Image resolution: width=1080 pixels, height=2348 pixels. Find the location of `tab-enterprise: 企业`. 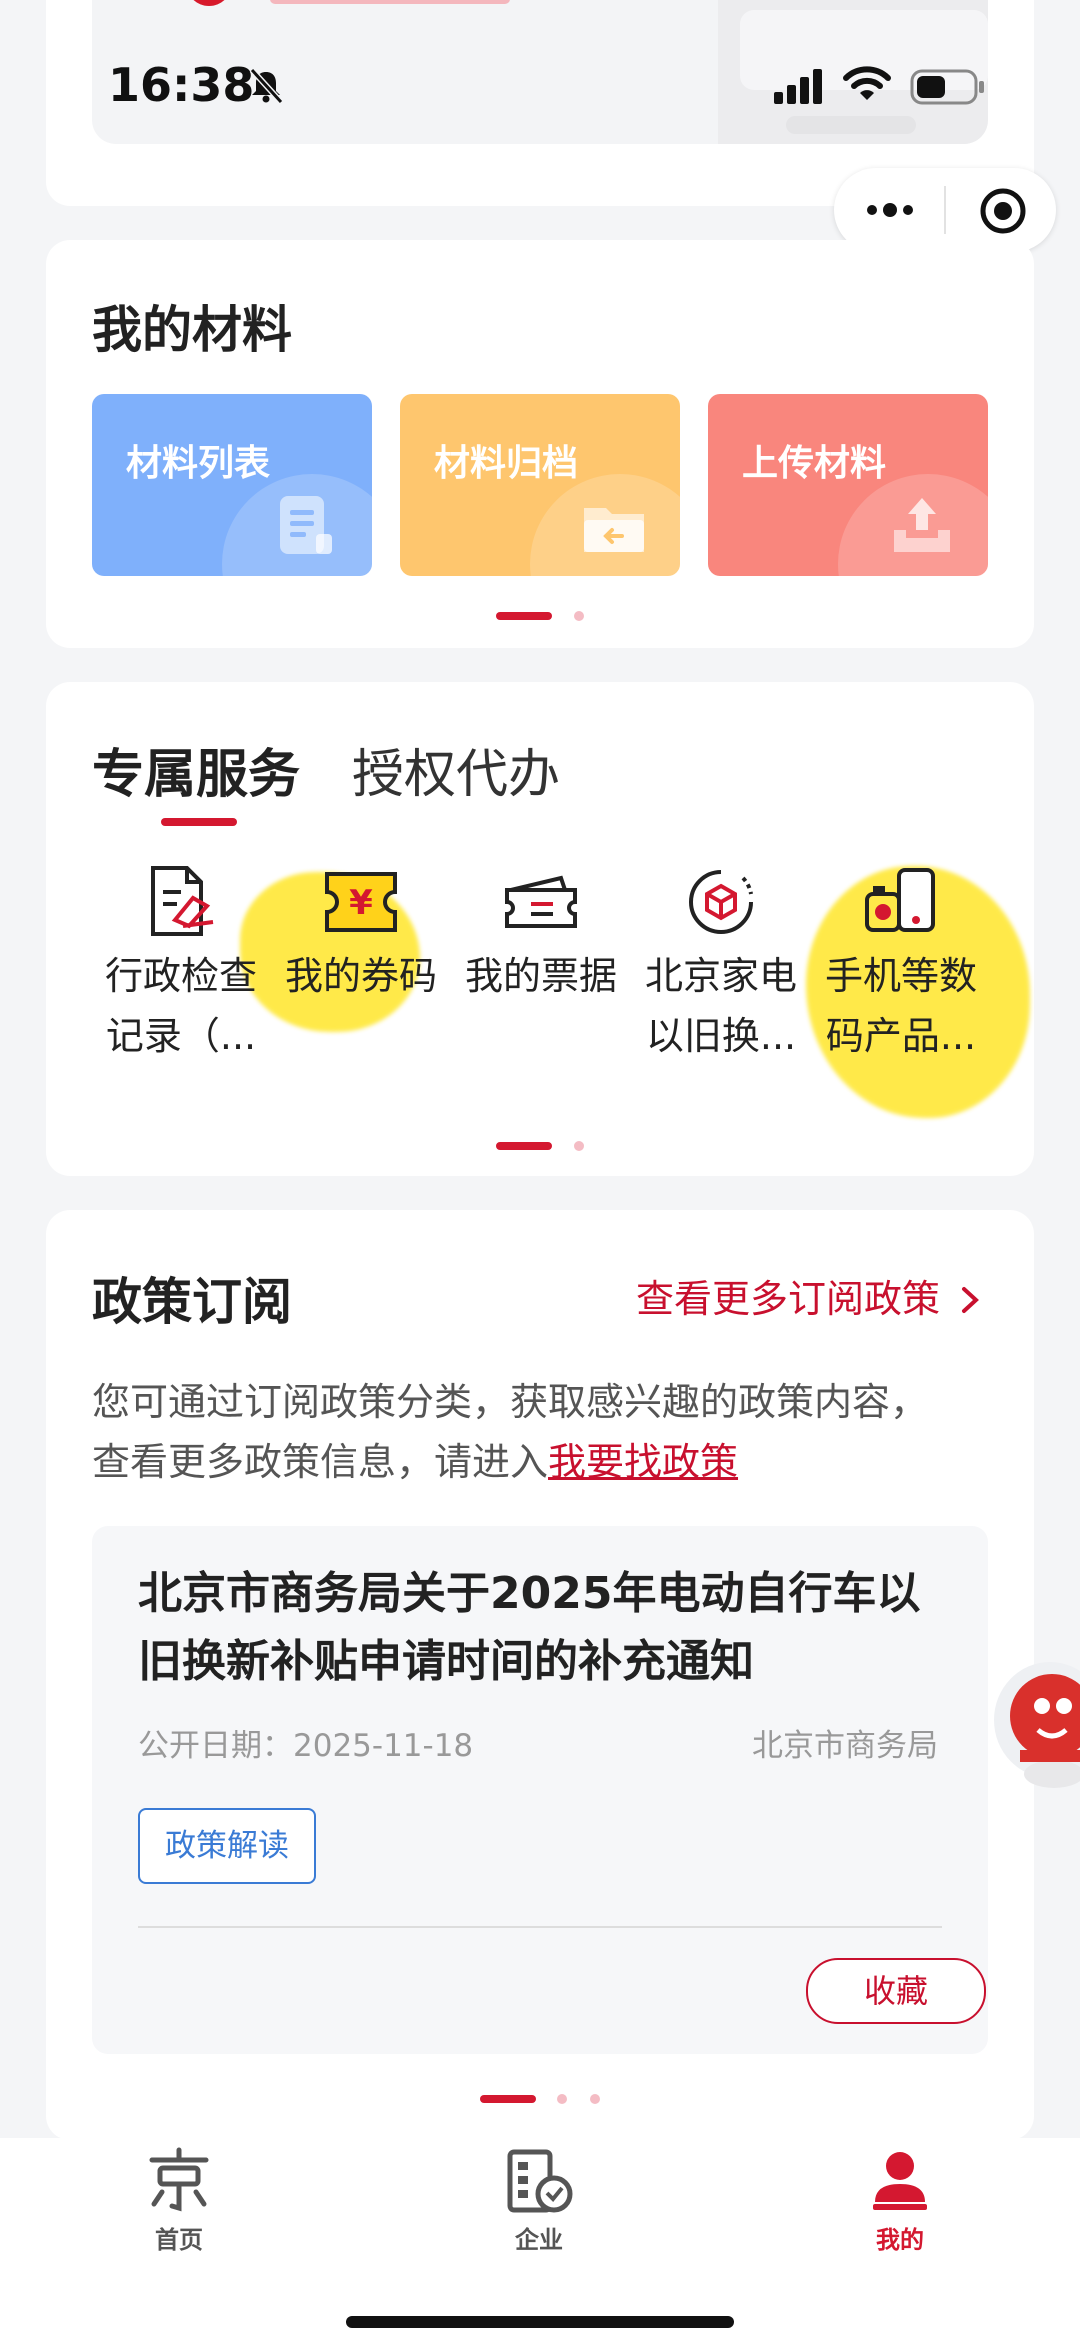

tab-enterprise: 企业 is located at coordinates (539, 2200).